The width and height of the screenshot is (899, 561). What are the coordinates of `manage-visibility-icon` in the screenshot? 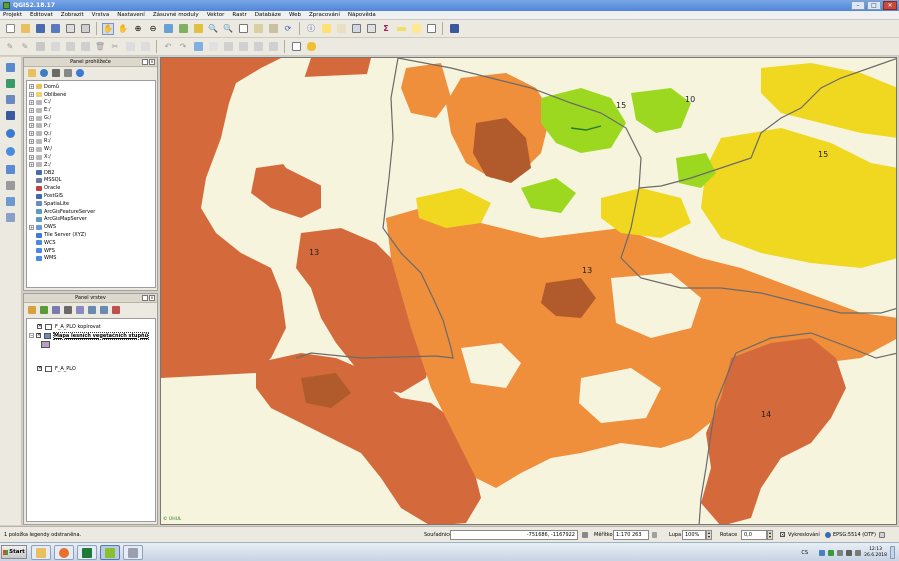 It's located at (56, 310).